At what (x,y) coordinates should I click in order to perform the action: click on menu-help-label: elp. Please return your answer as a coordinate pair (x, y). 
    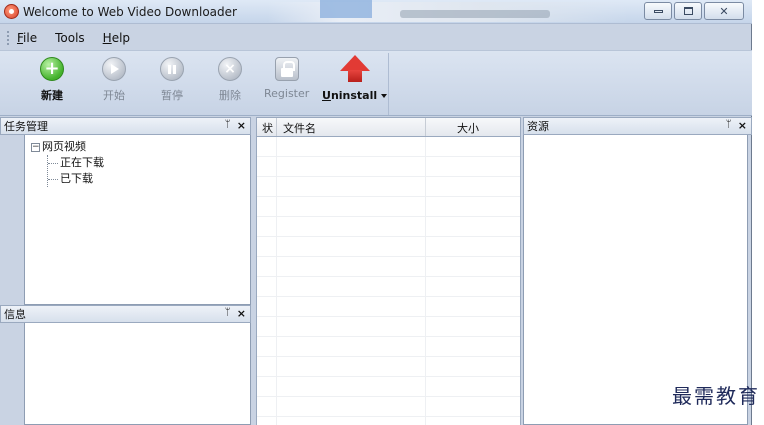
    Looking at the image, I should click on (121, 38).